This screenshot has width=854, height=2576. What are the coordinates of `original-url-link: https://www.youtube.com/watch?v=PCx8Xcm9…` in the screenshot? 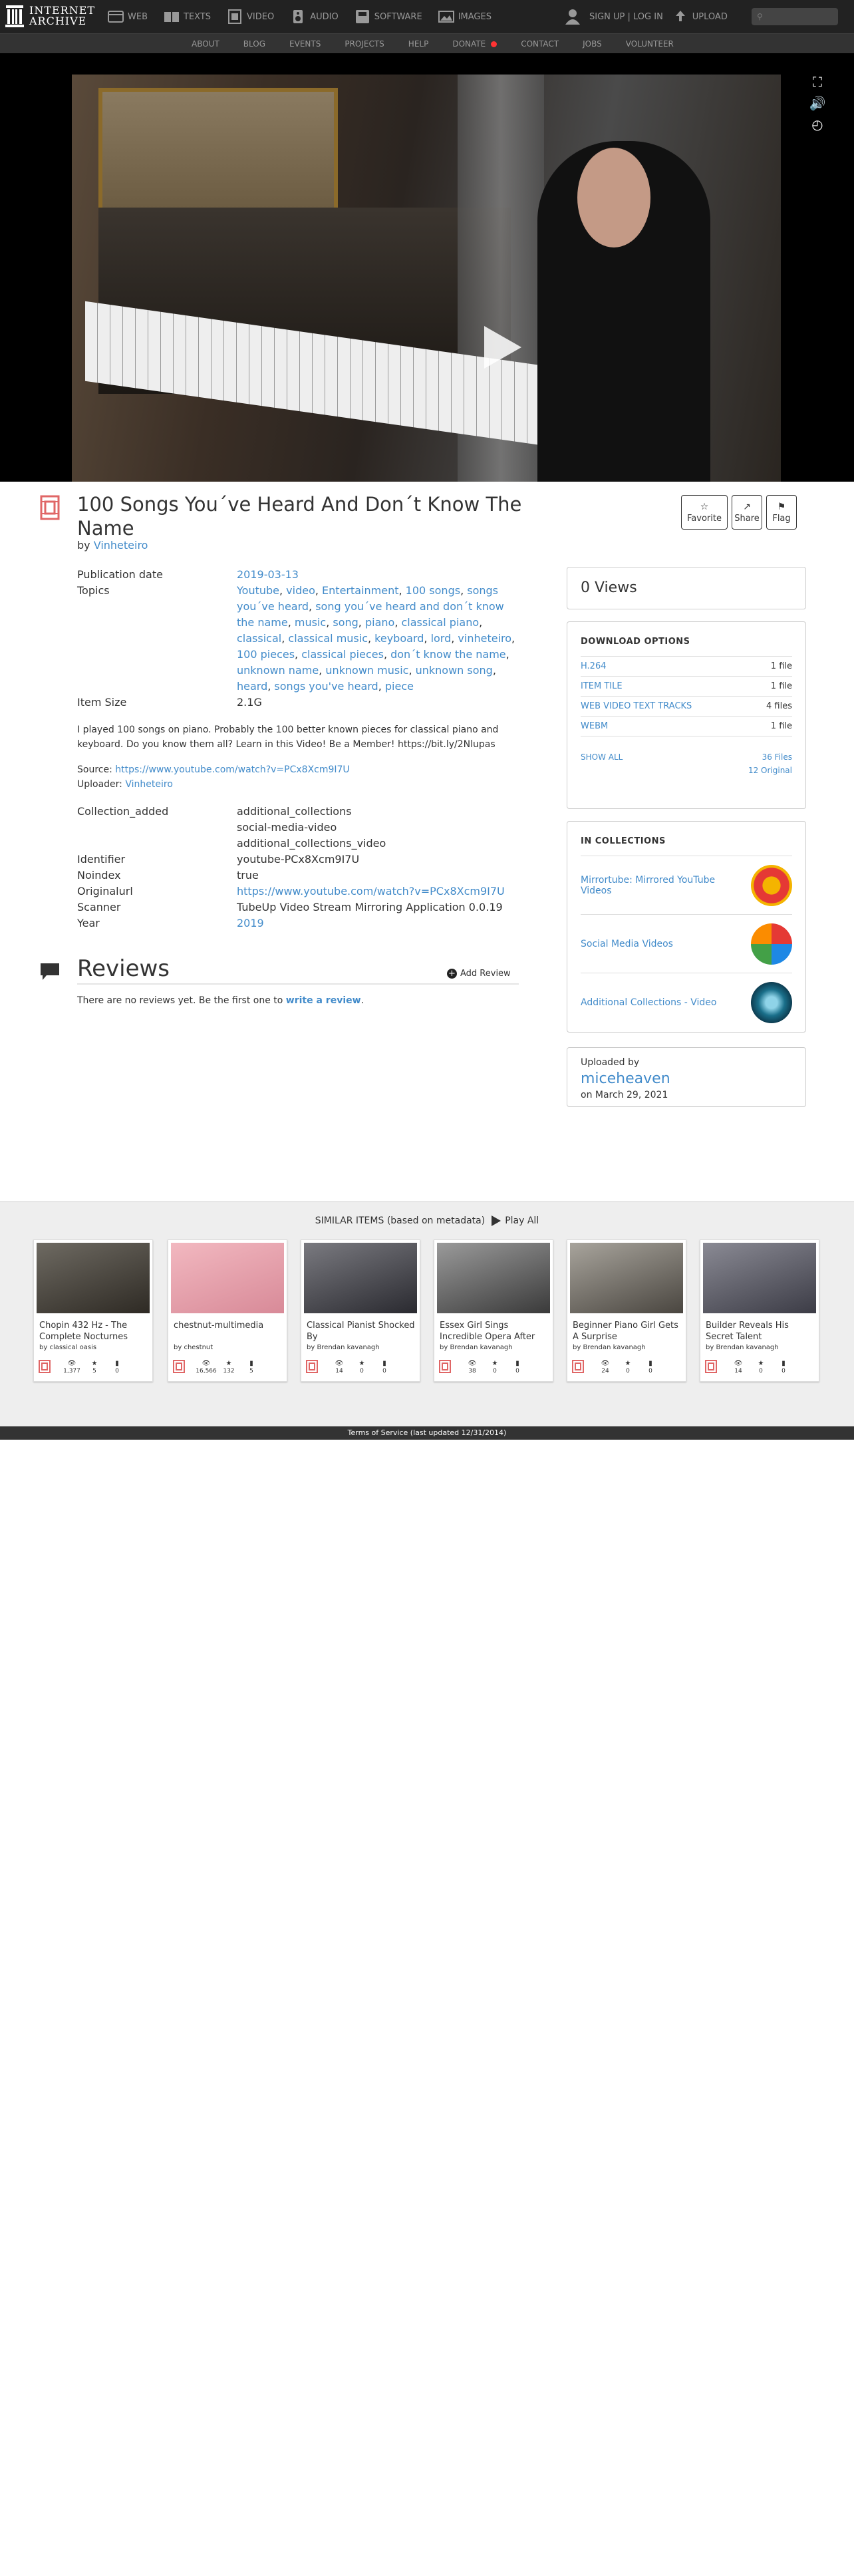 It's located at (371, 891).